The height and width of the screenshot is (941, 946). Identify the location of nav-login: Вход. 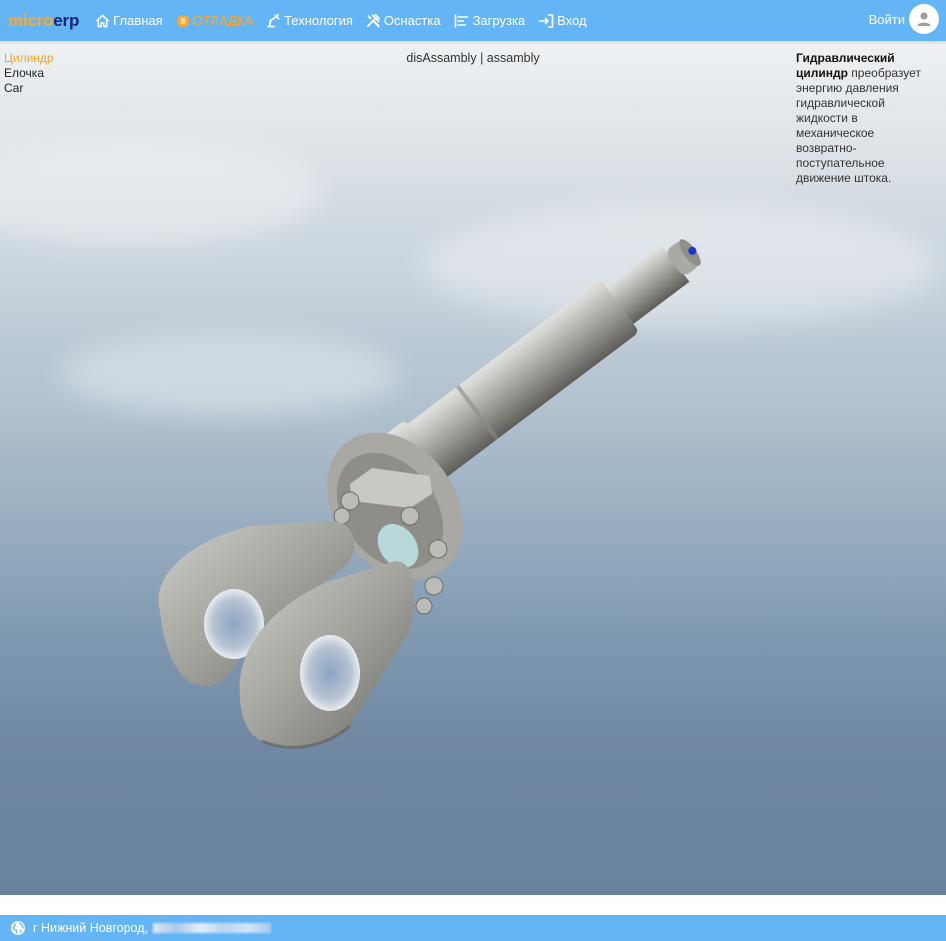
(562, 20).